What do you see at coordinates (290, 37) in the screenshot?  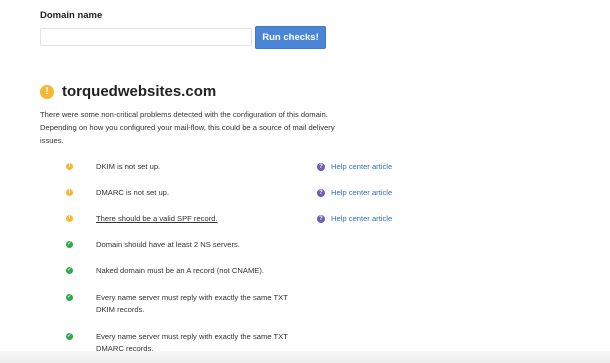 I see `run-checks-button: Run checks!` at bounding box center [290, 37].